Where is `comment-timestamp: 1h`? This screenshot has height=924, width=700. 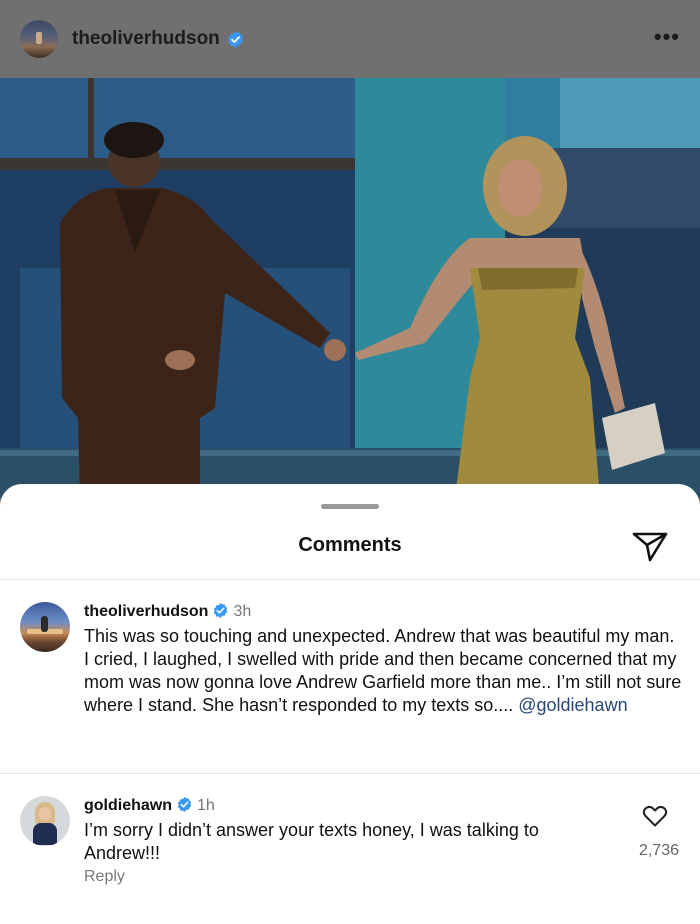
comment-timestamp: 1h is located at coordinates (206, 805).